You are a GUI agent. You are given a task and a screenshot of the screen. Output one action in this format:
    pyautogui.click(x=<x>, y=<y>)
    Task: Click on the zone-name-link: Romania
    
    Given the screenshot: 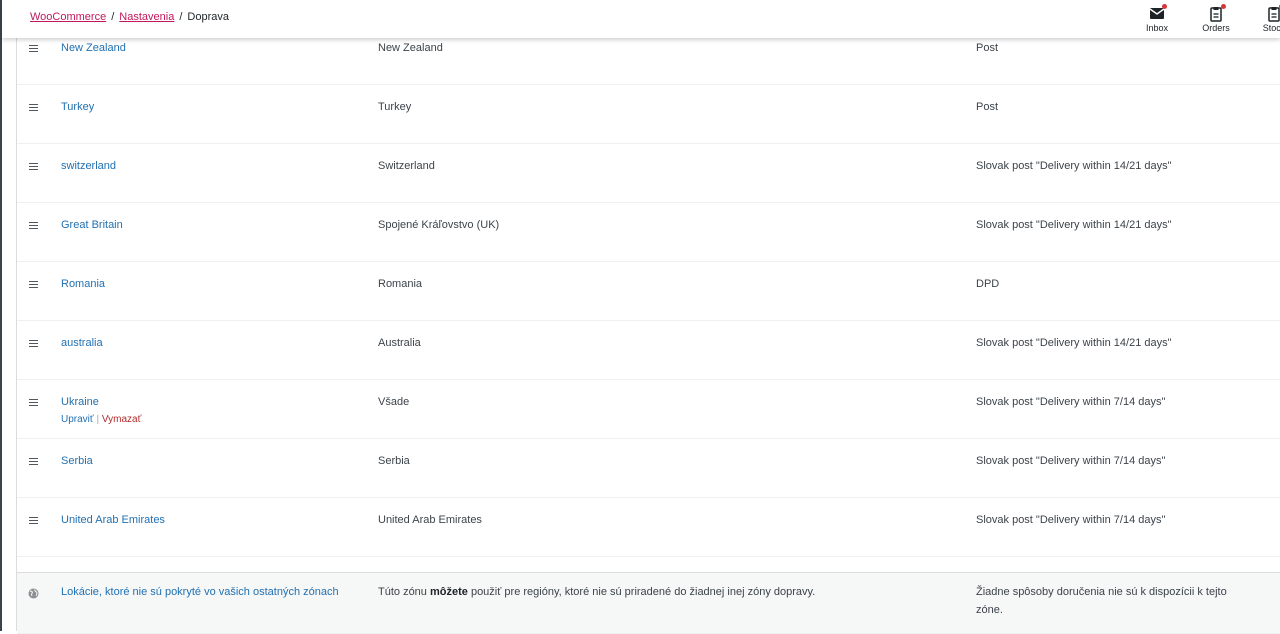 What is the action you would take?
    pyautogui.click(x=83, y=284)
    